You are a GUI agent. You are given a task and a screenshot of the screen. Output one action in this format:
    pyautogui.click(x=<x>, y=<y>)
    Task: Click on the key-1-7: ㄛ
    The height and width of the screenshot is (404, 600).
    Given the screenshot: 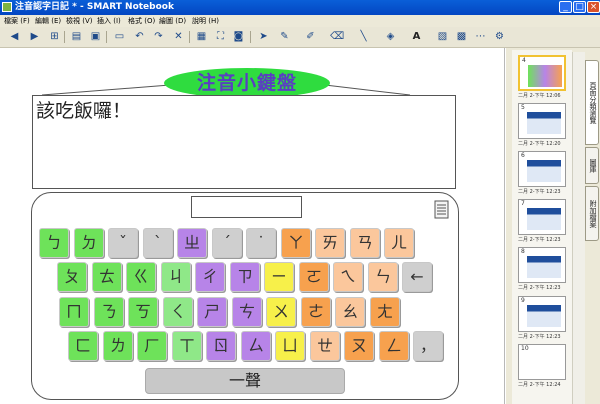 What is the action you would take?
    pyautogui.click(x=314, y=277)
    